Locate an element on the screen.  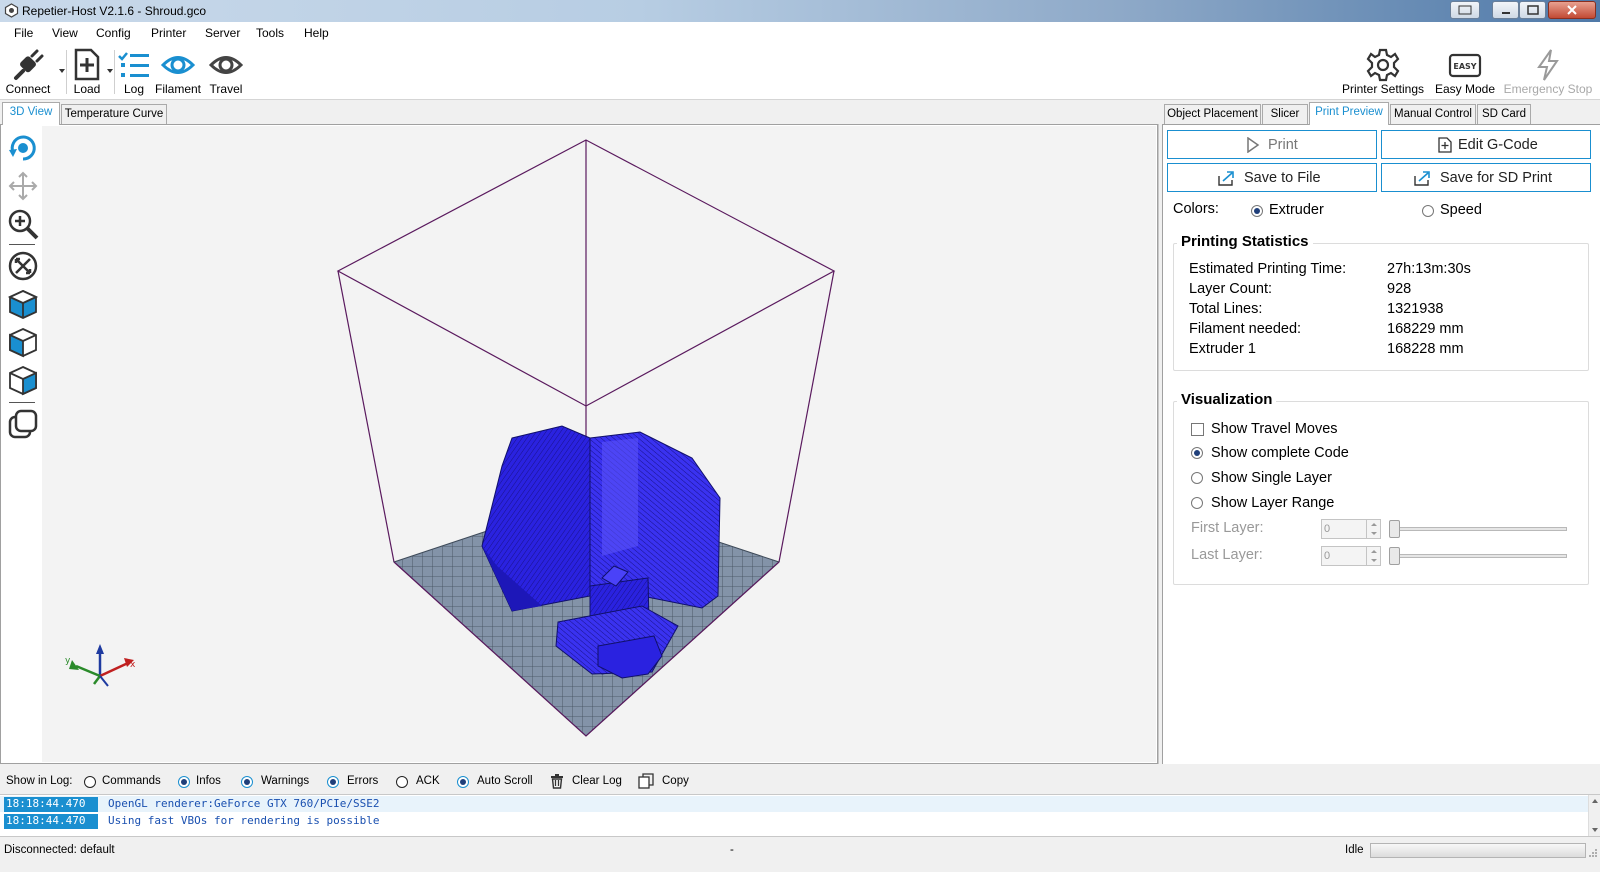
tab-3d-view: 3D View is located at coordinates (31, 113).